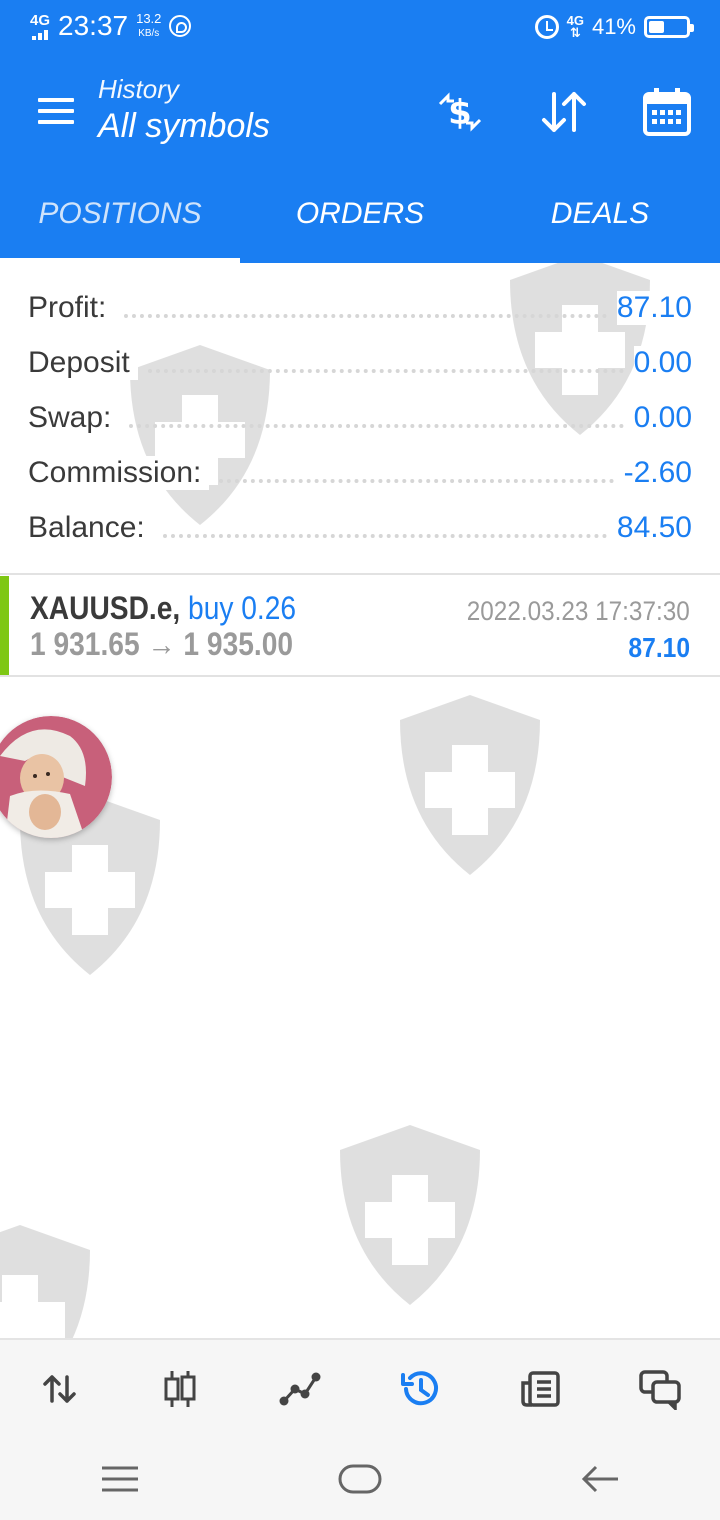 The height and width of the screenshot is (1520, 720). What do you see at coordinates (613, 26) in the screenshot?
I see `battery-percent: 41%` at bounding box center [613, 26].